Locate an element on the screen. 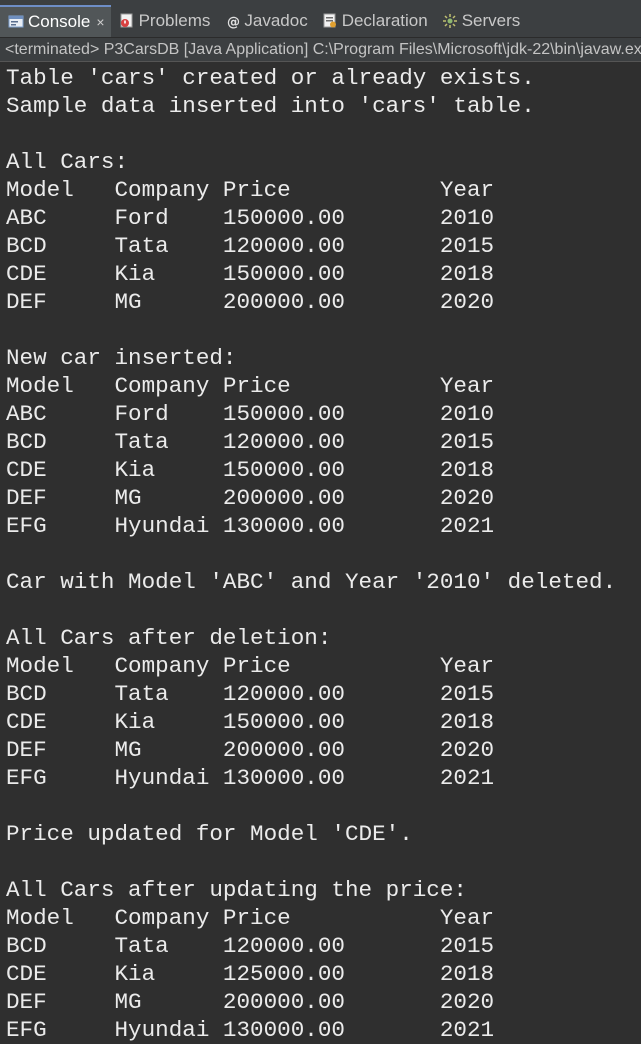 This screenshot has height=1044, width=641. console-line: Sample data inserted into 'cars' table. is located at coordinates (270, 106).